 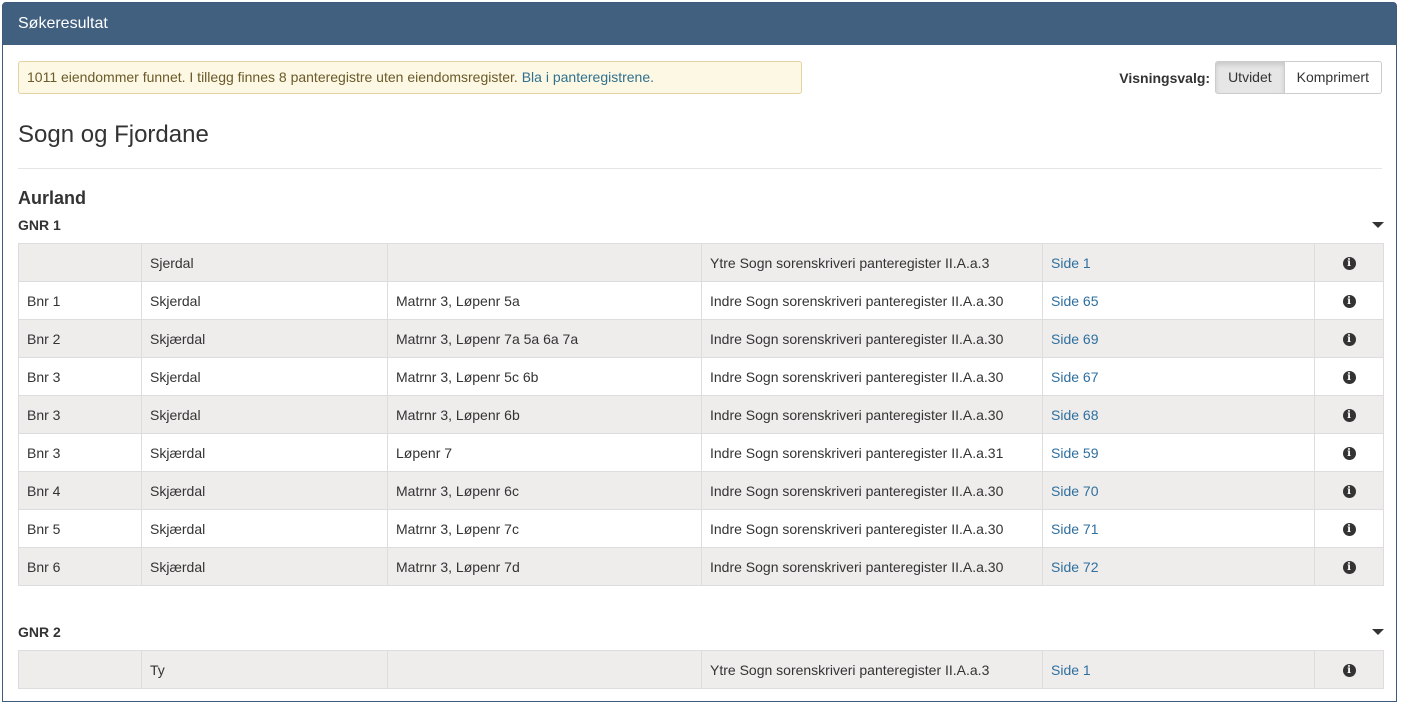 I want to click on view-options: Visningsvalg: Utvidet Komprimert, so click(x=1250, y=77).